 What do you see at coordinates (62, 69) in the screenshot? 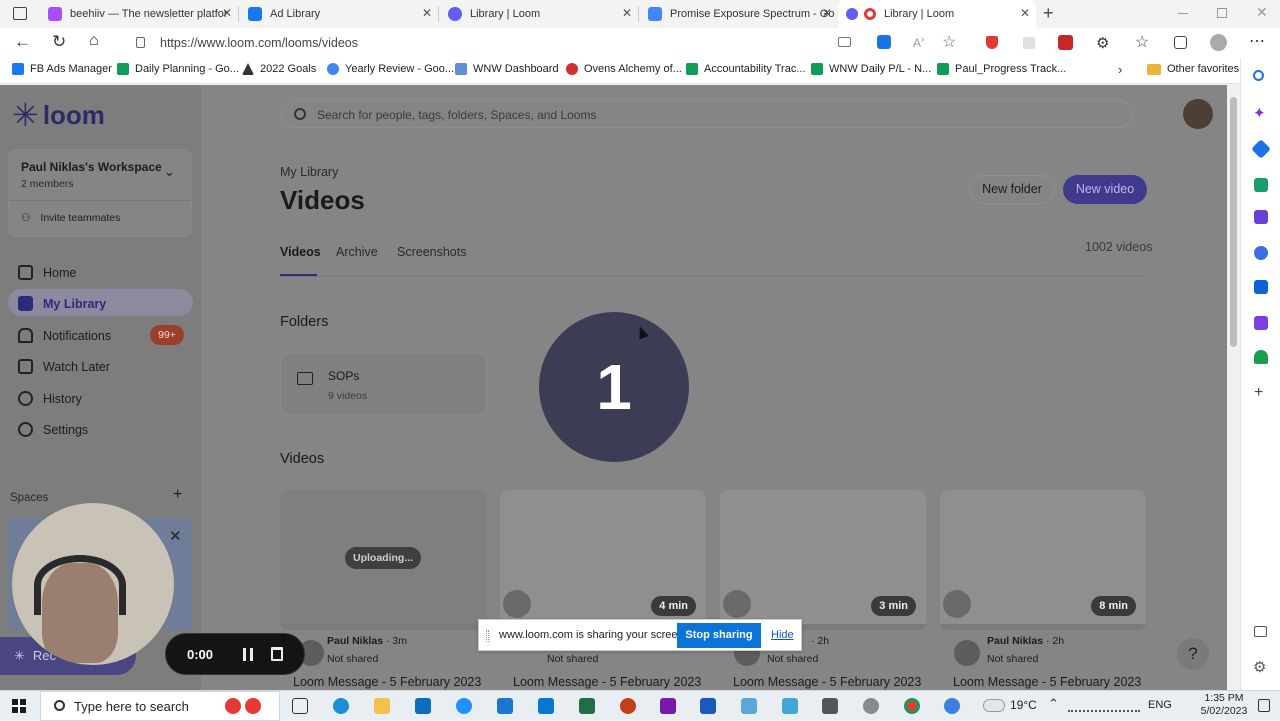
I see `bookmark: FB Ads Manager` at bounding box center [62, 69].